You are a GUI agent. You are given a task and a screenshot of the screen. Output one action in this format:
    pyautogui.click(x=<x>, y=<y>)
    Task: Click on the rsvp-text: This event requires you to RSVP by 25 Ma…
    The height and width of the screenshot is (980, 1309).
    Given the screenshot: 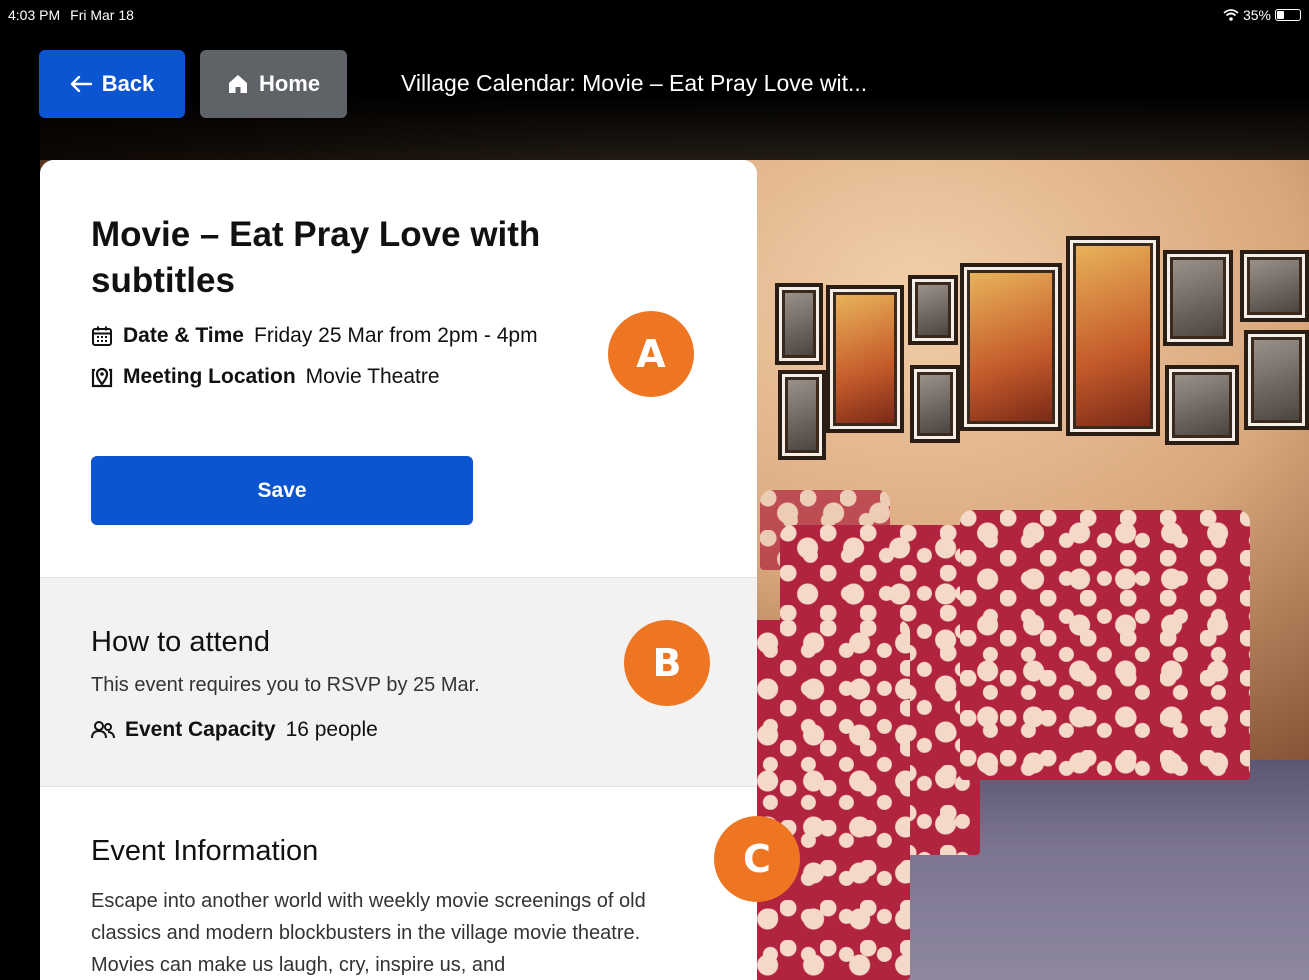 What is the action you would take?
    pyautogui.click(x=285, y=685)
    